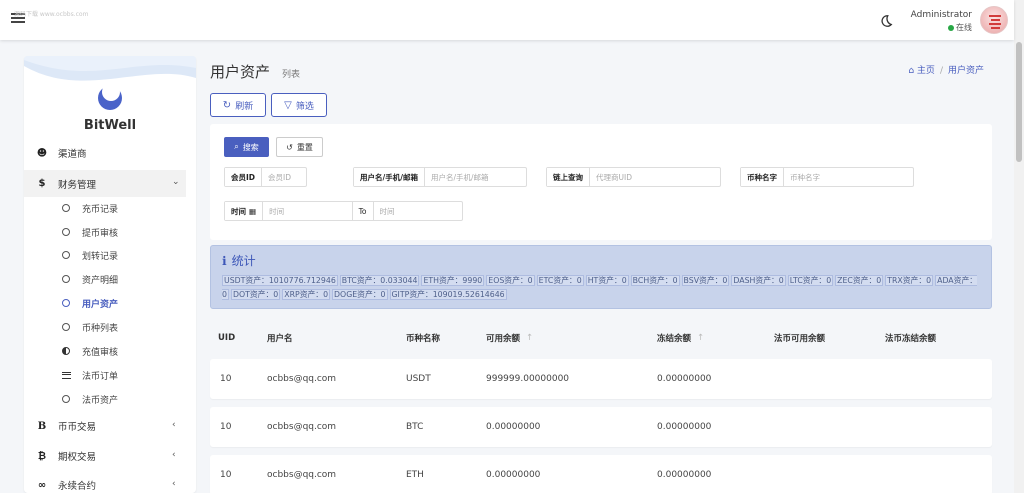 This screenshot has width=1024, height=493. What do you see at coordinates (100, 400) in the screenshot?
I see `subitem-label: 法币资产` at bounding box center [100, 400].